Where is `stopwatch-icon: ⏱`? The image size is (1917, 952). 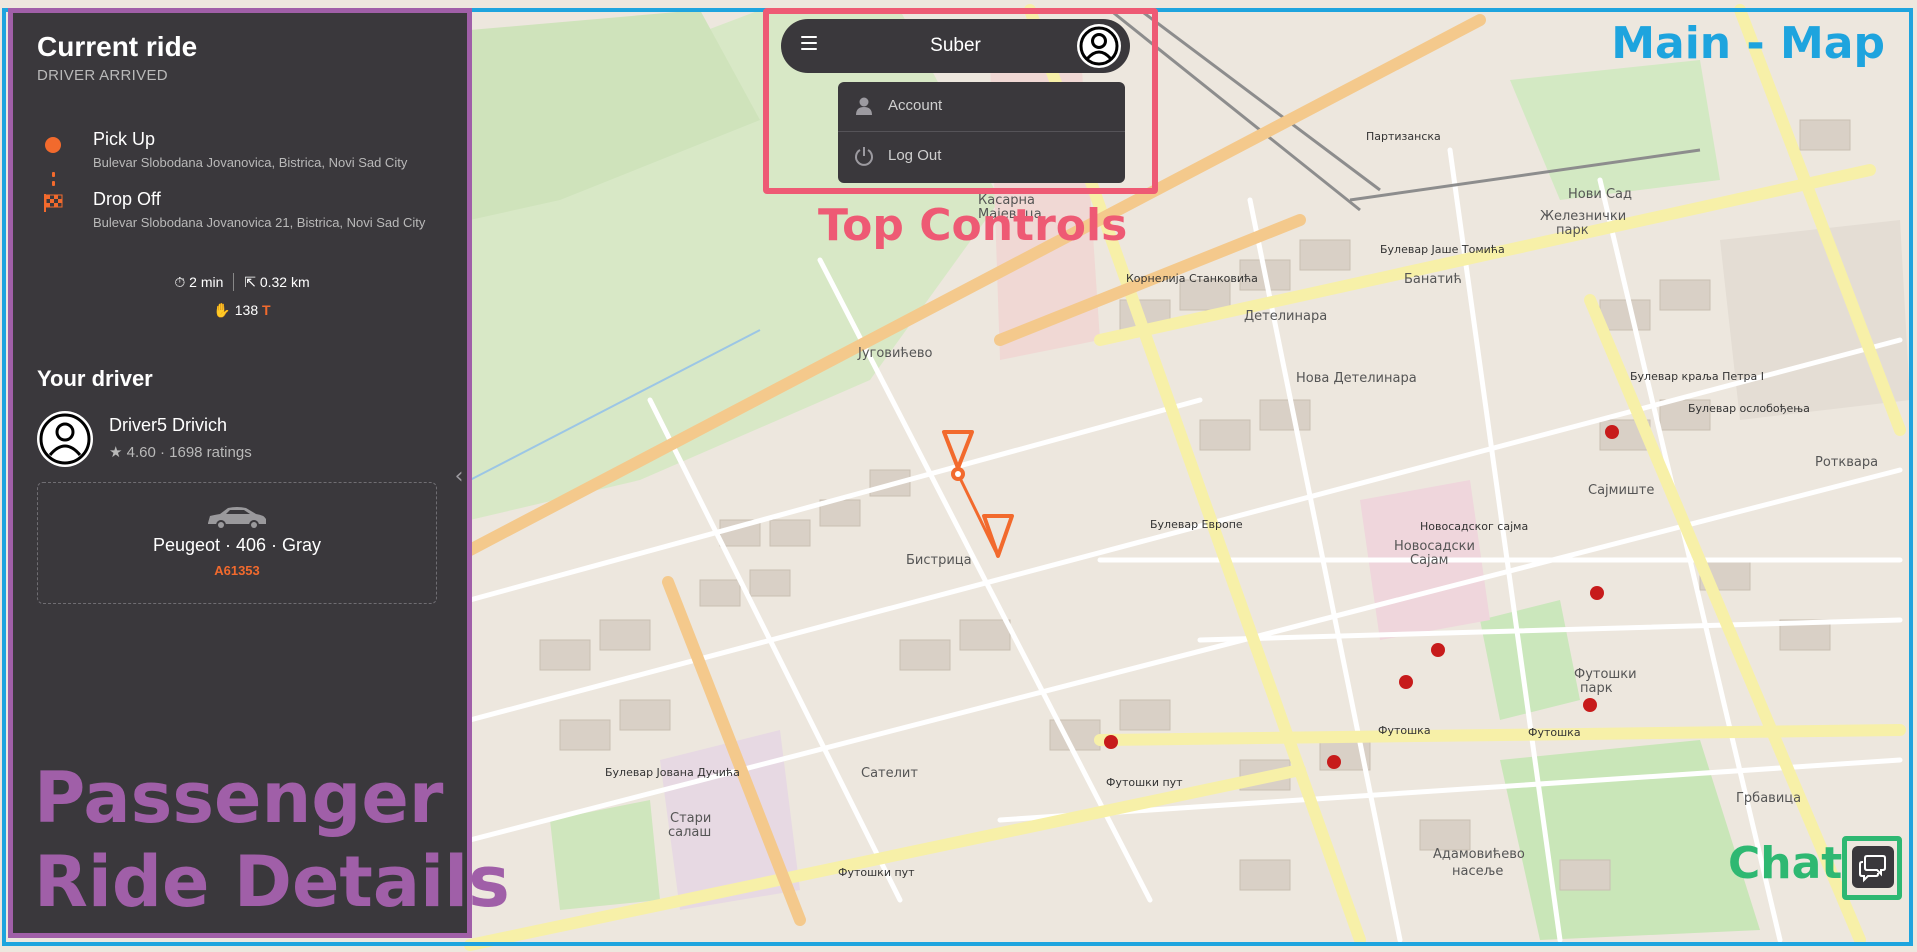 stopwatch-icon: ⏱ is located at coordinates (180, 281).